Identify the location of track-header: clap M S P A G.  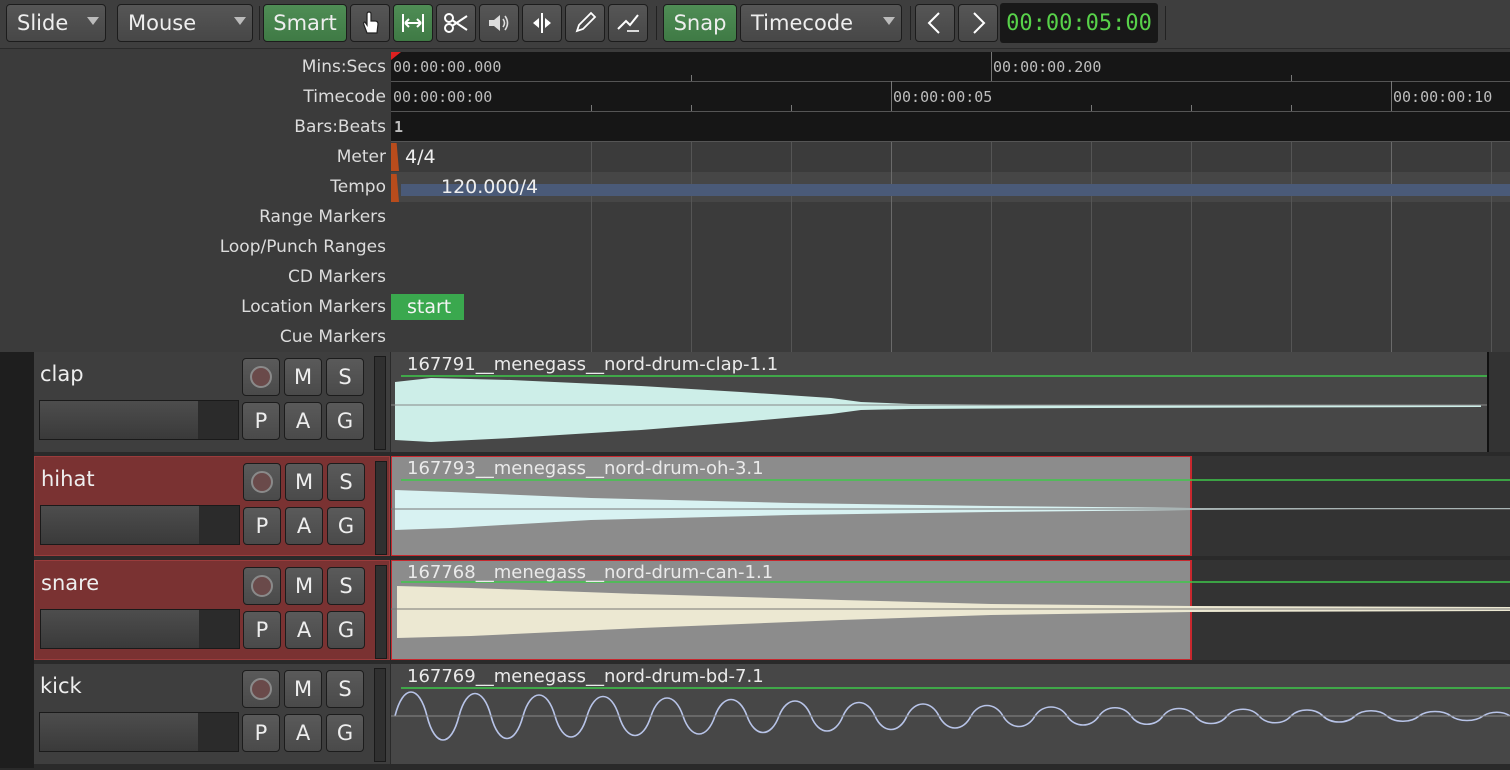
(212, 402).